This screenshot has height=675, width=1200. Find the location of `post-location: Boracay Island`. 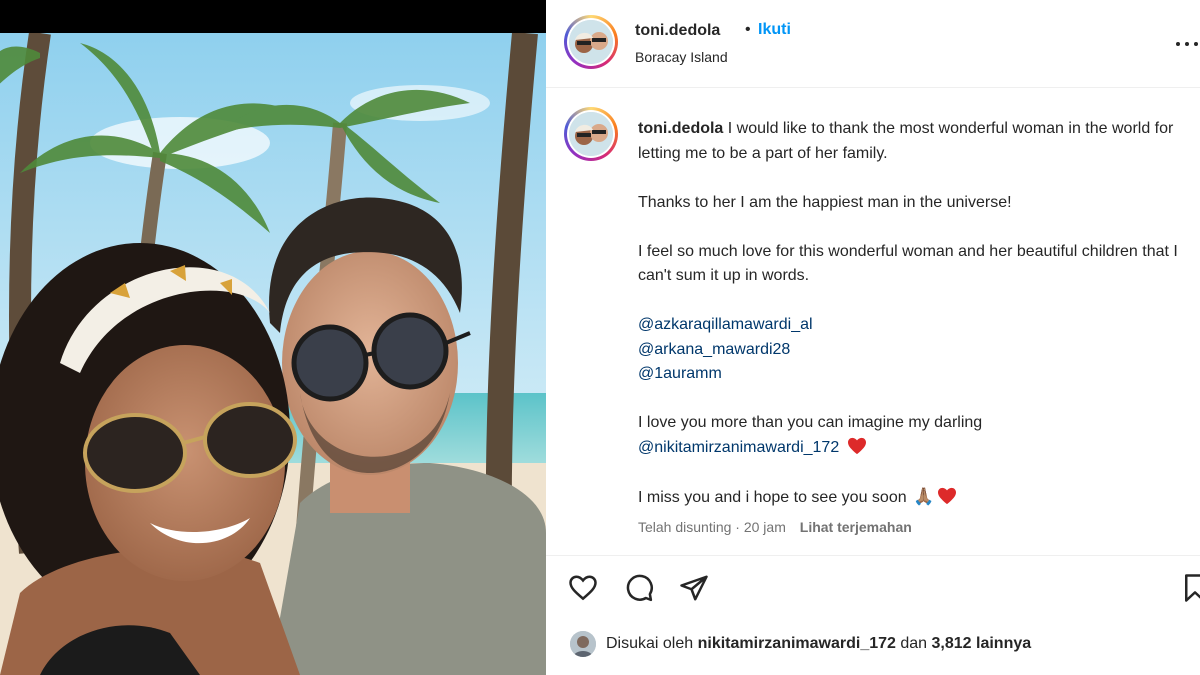

post-location: Boracay Island is located at coordinates (681, 57).